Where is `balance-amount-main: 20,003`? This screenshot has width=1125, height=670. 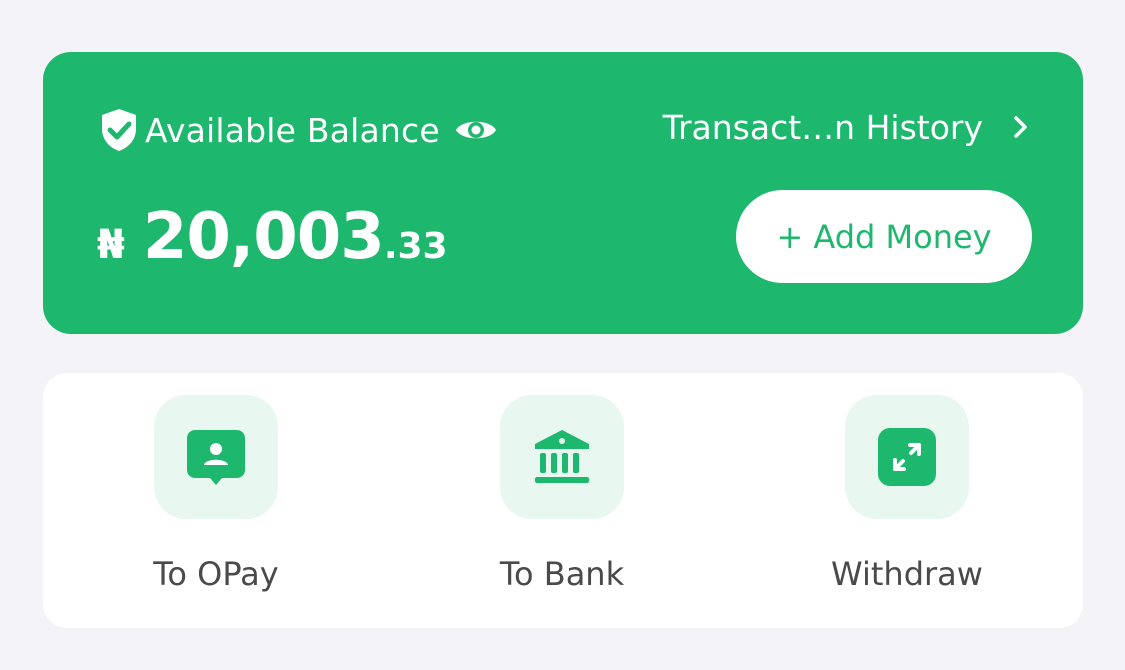 balance-amount-main: 20,003 is located at coordinates (263, 237).